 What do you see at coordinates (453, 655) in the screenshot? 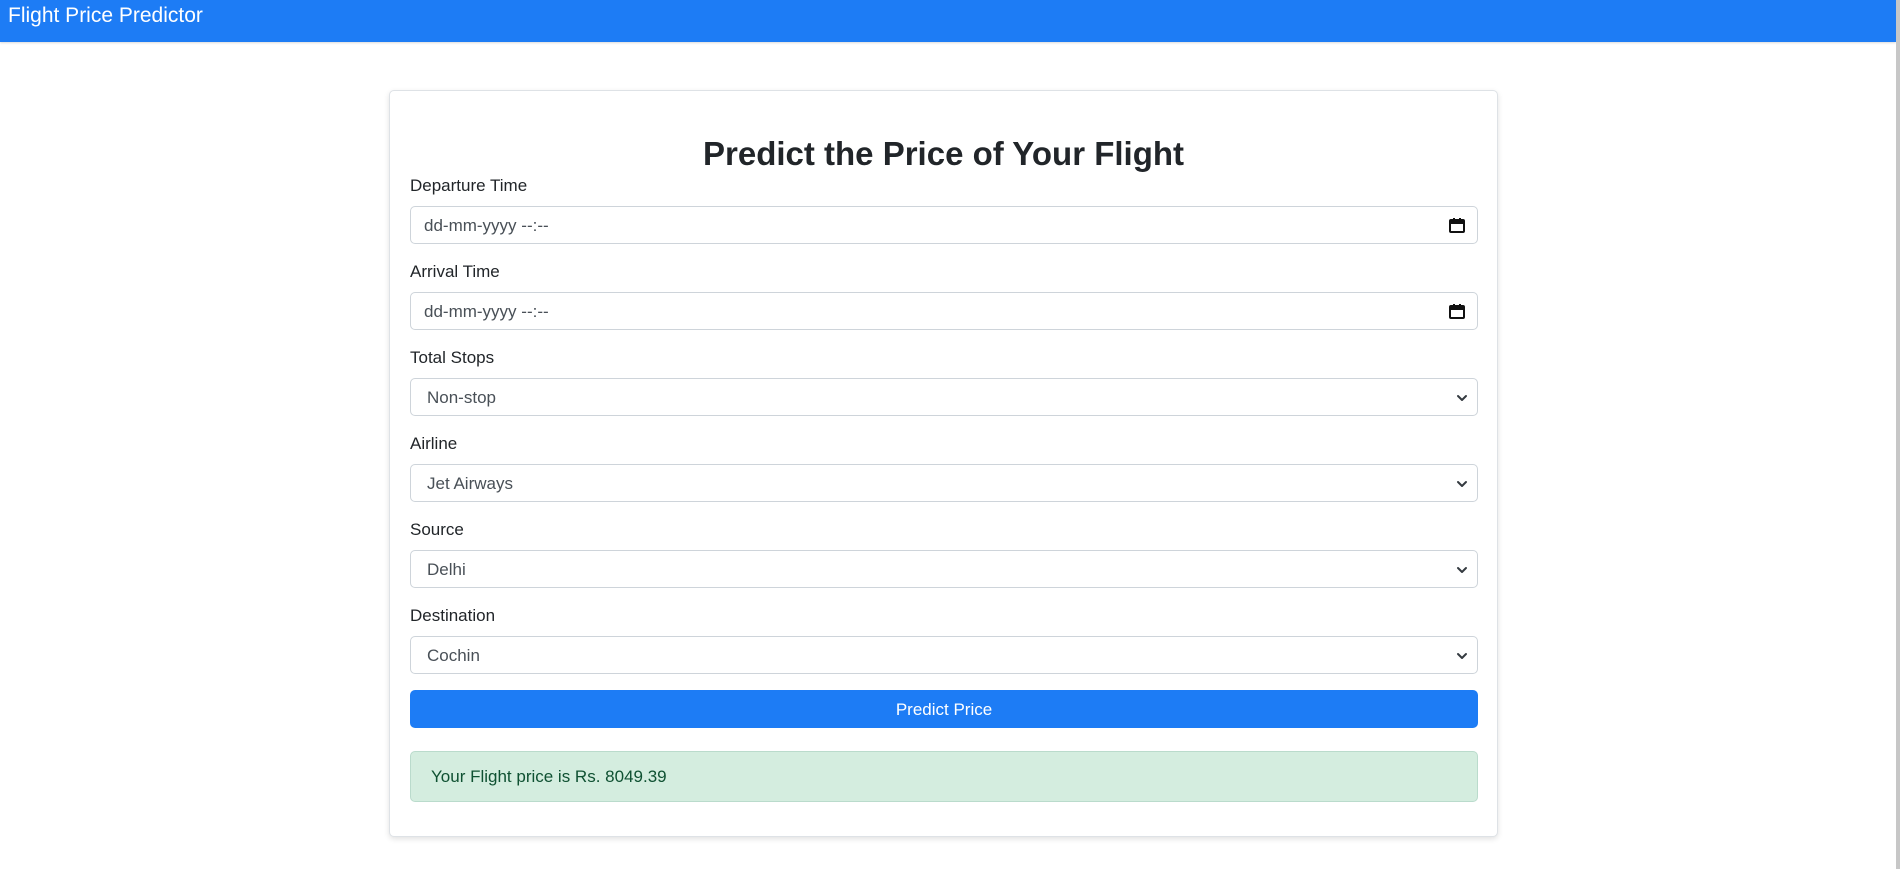
I see `destination-selected: Cochin` at bounding box center [453, 655].